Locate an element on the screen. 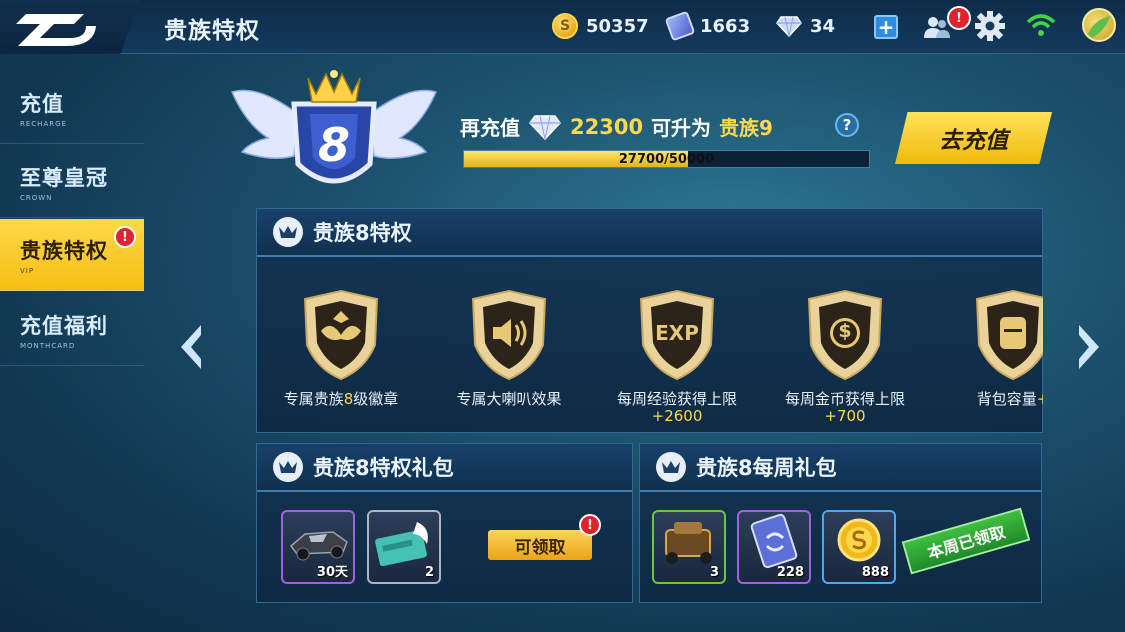  player-avatar is located at coordinates (1099, 25).